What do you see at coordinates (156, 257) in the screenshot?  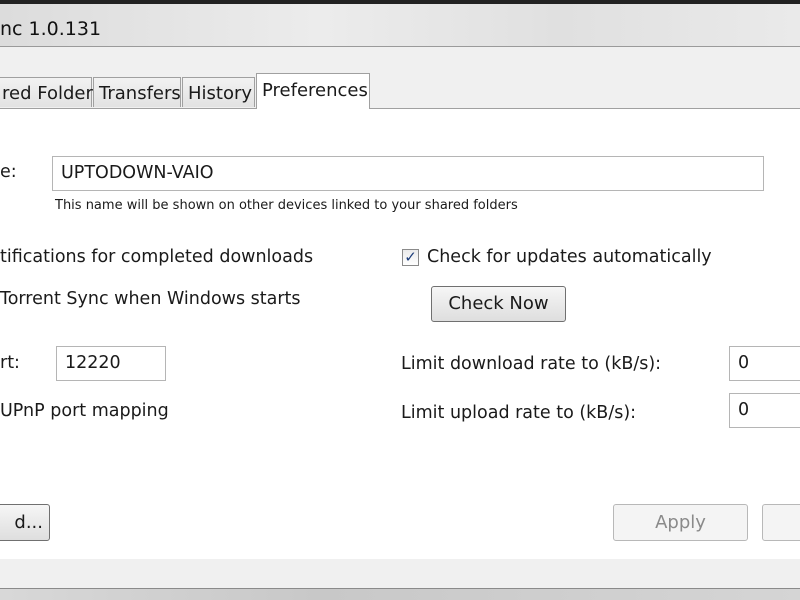 I see `notifications-label: tifications for completed downloads` at bounding box center [156, 257].